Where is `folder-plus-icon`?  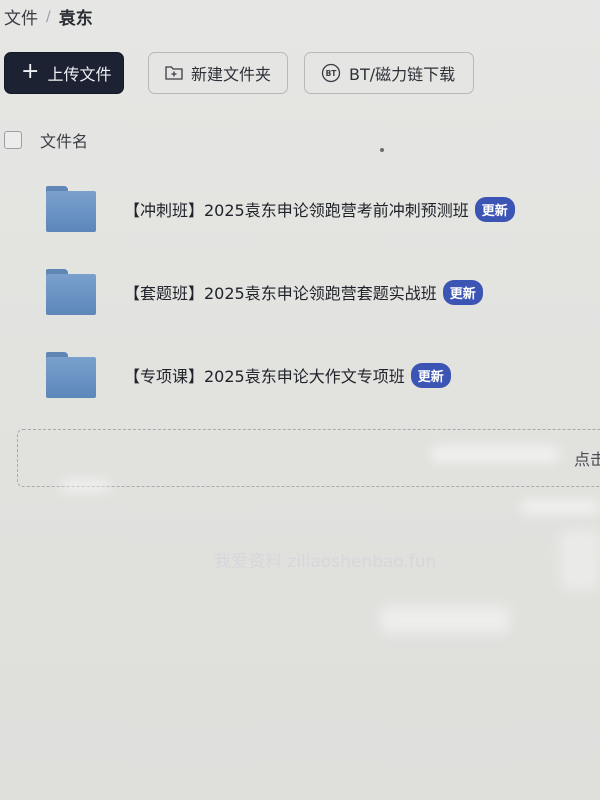
folder-plus-icon is located at coordinates (174, 73).